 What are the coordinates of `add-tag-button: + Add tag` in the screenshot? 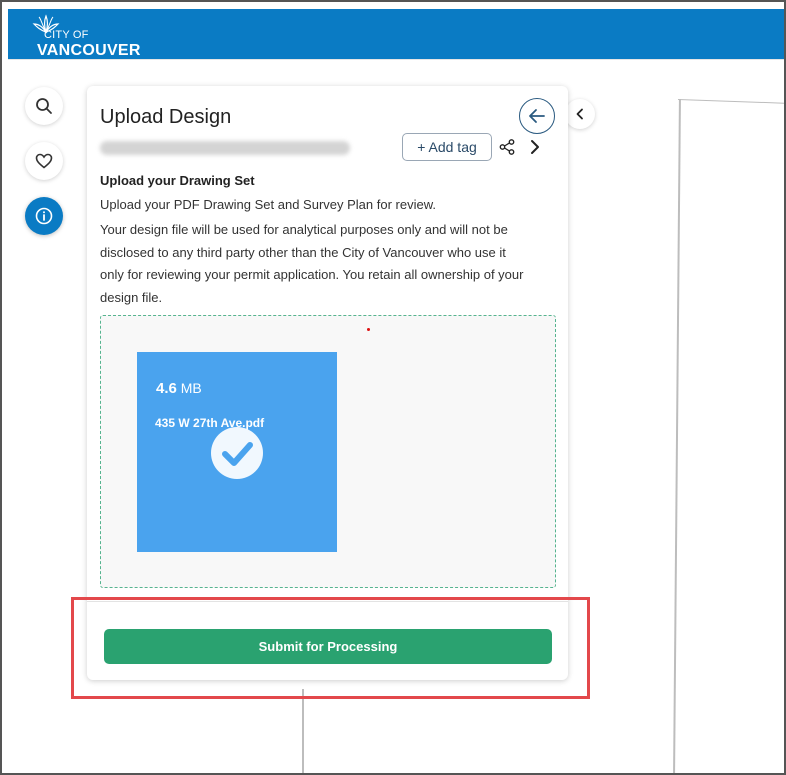 It's located at (447, 147).